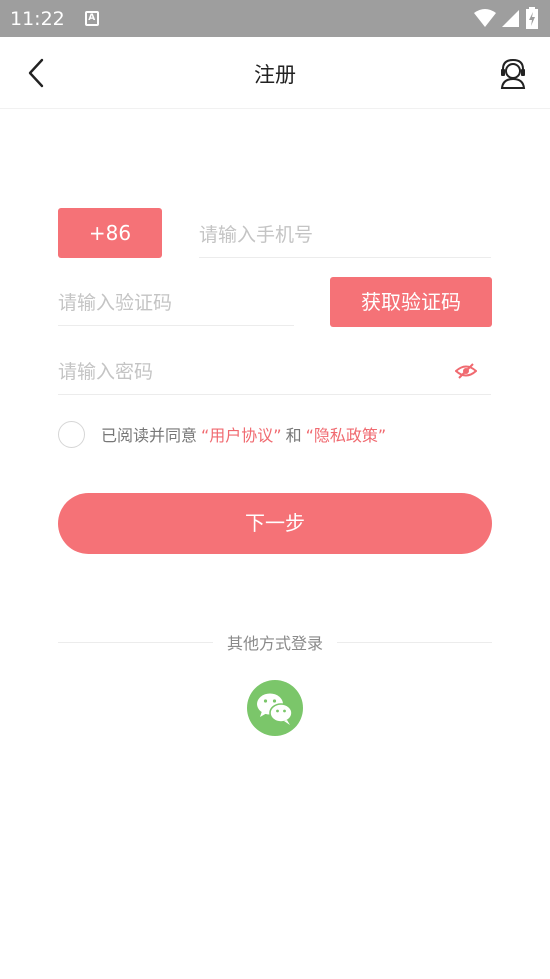  What do you see at coordinates (37, 18) in the screenshot?
I see `status-time: 11:22` at bounding box center [37, 18].